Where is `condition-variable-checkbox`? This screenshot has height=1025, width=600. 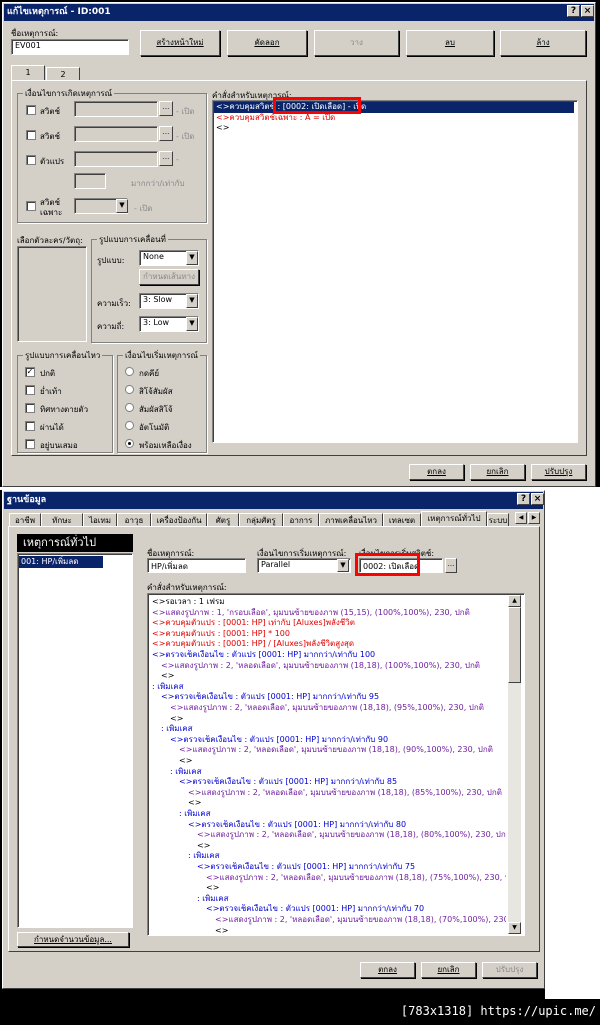 condition-variable-checkbox is located at coordinates (31, 160).